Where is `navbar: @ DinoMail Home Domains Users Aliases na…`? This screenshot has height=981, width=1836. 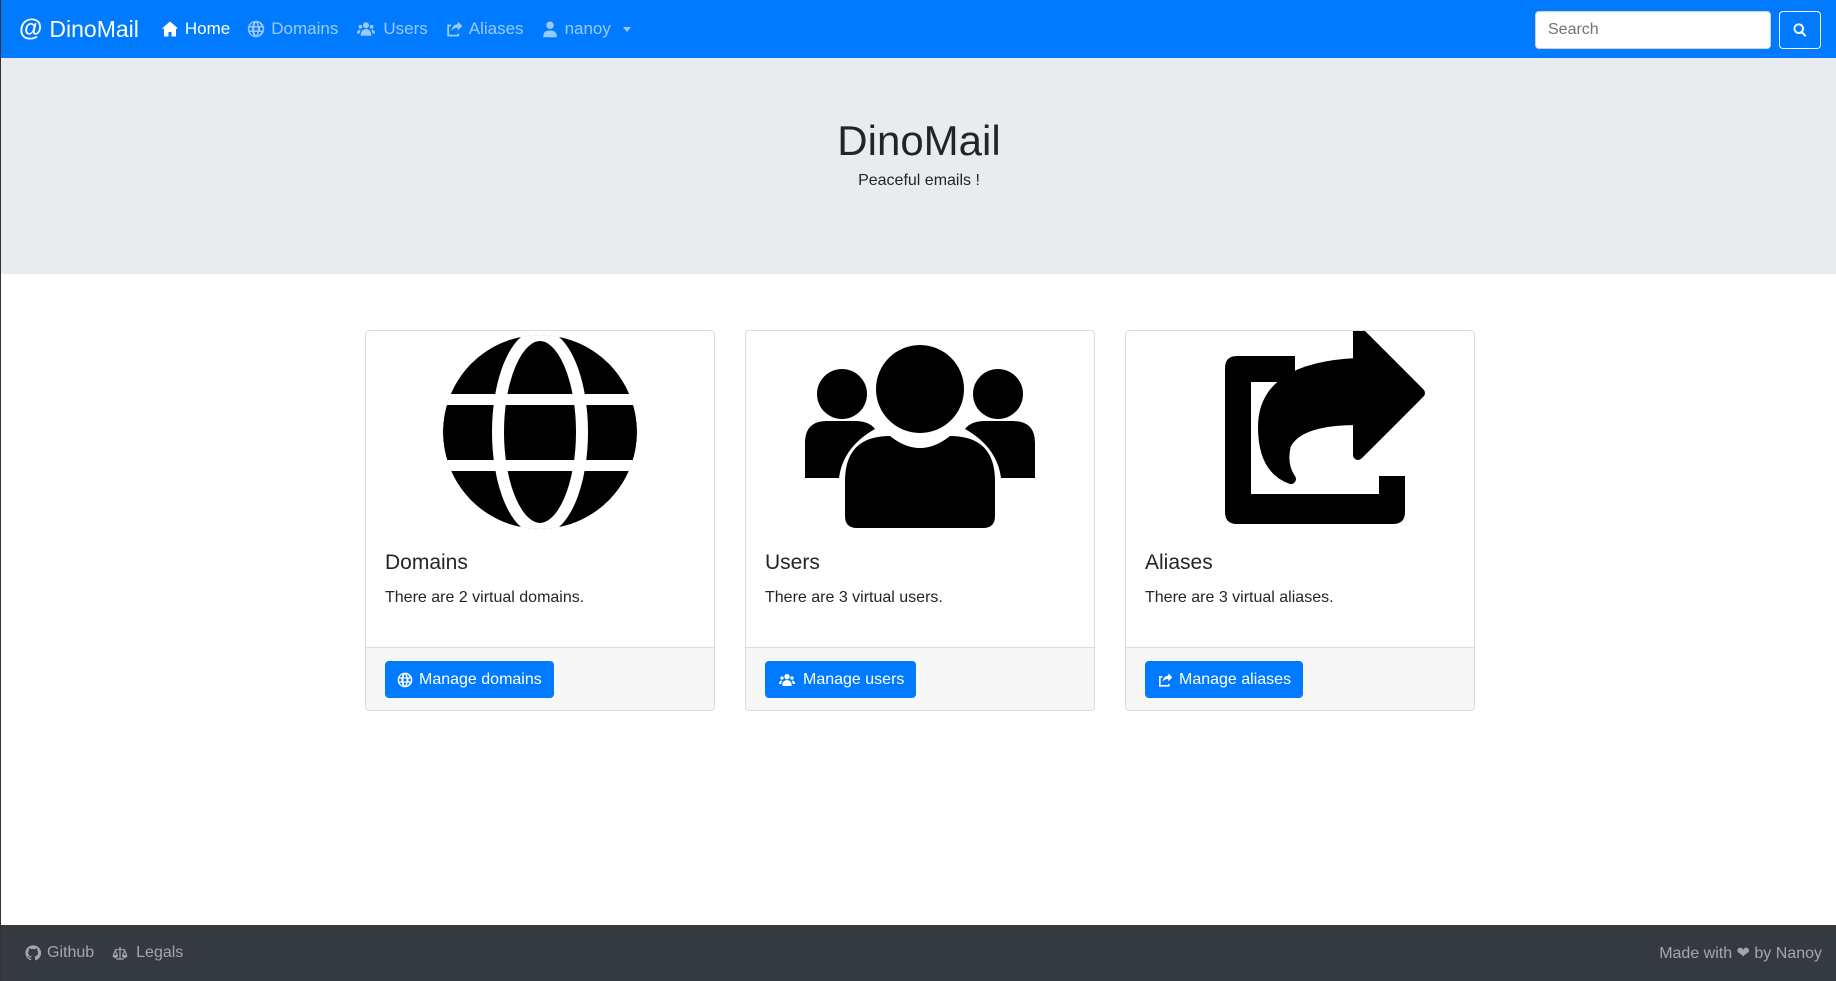 navbar: @ DinoMail Home Domains Users Aliases na… is located at coordinates (918, 29).